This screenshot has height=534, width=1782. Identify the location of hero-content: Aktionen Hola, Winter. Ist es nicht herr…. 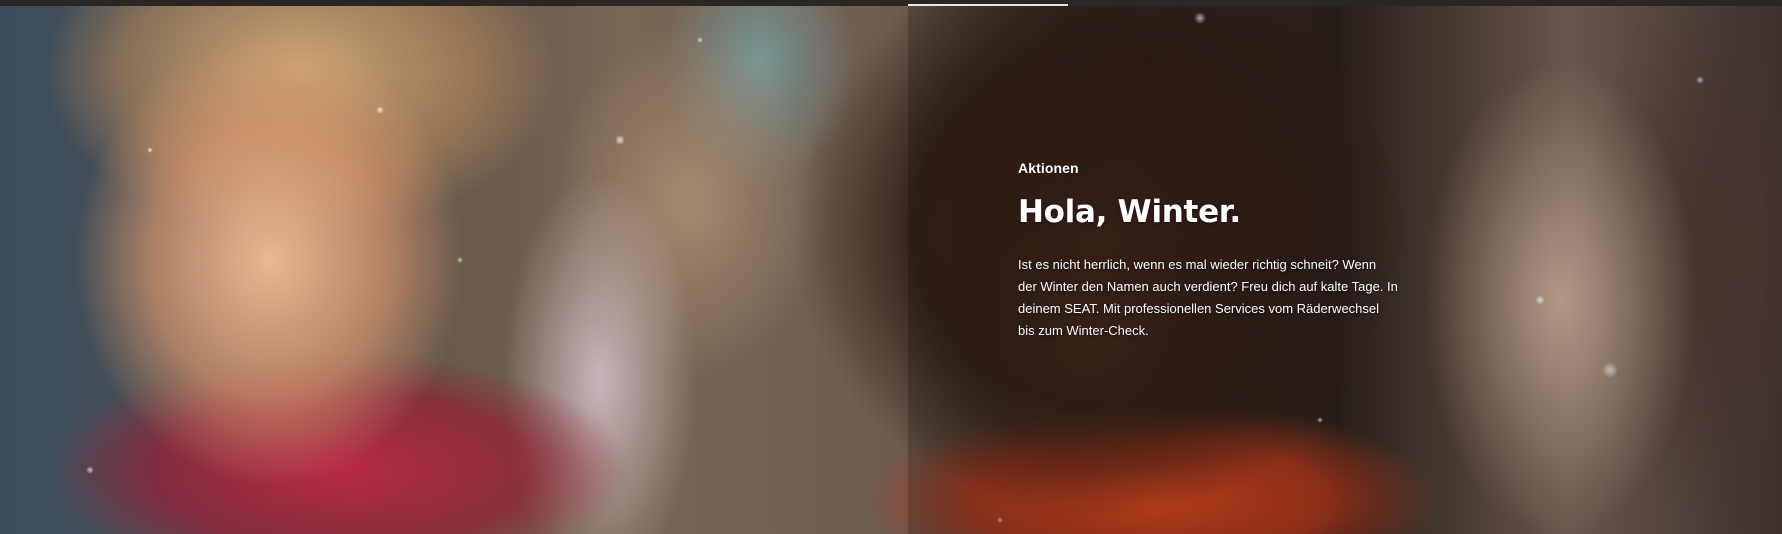
(1208, 251).